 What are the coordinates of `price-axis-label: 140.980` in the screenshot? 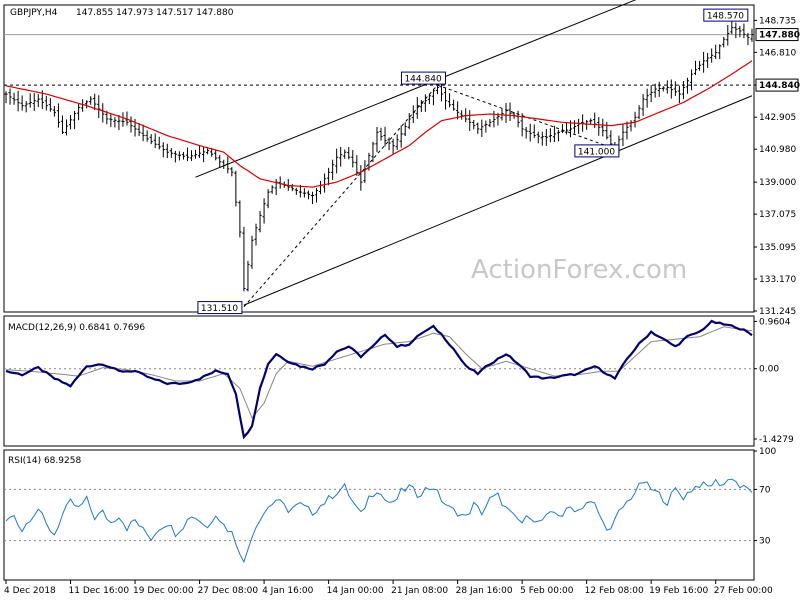 It's located at (777, 150).